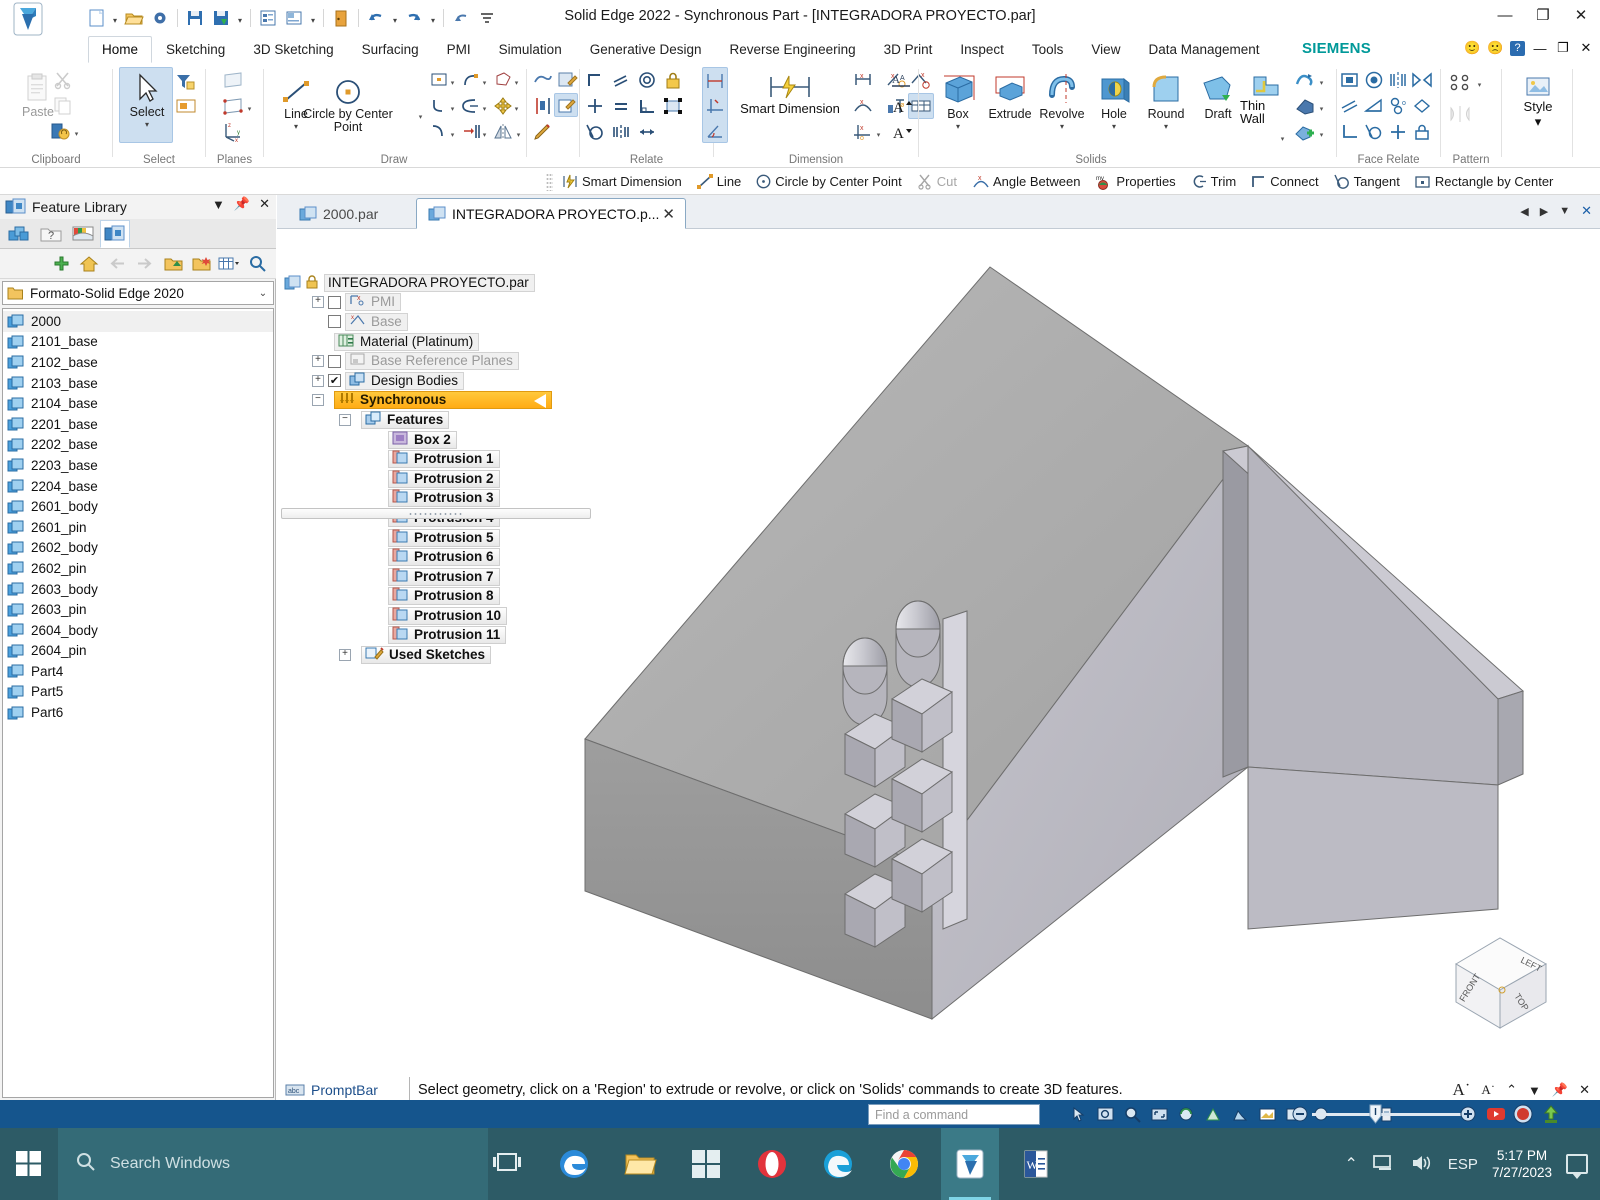 Image resolution: width=1600 pixels, height=1200 pixels. Describe the element at coordinates (441, 538) in the screenshot. I see `tree-node-protrusion-5: Protrusion 5` at that location.